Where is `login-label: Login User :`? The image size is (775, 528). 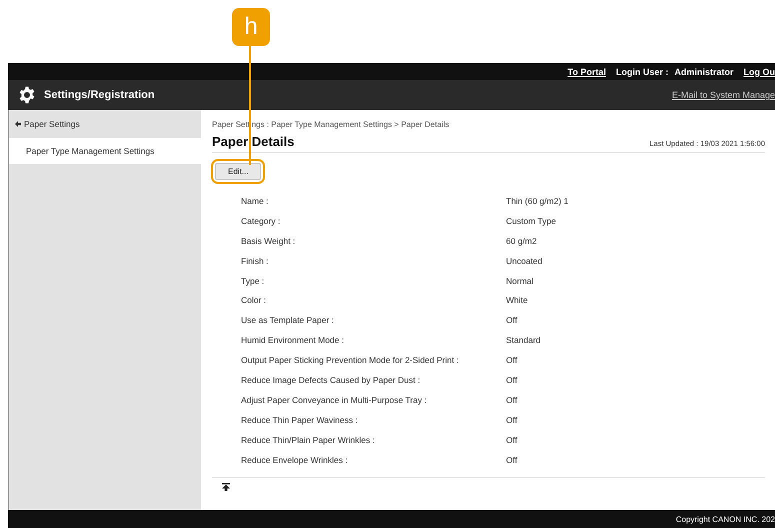
login-label: Login User : is located at coordinates (642, 71).